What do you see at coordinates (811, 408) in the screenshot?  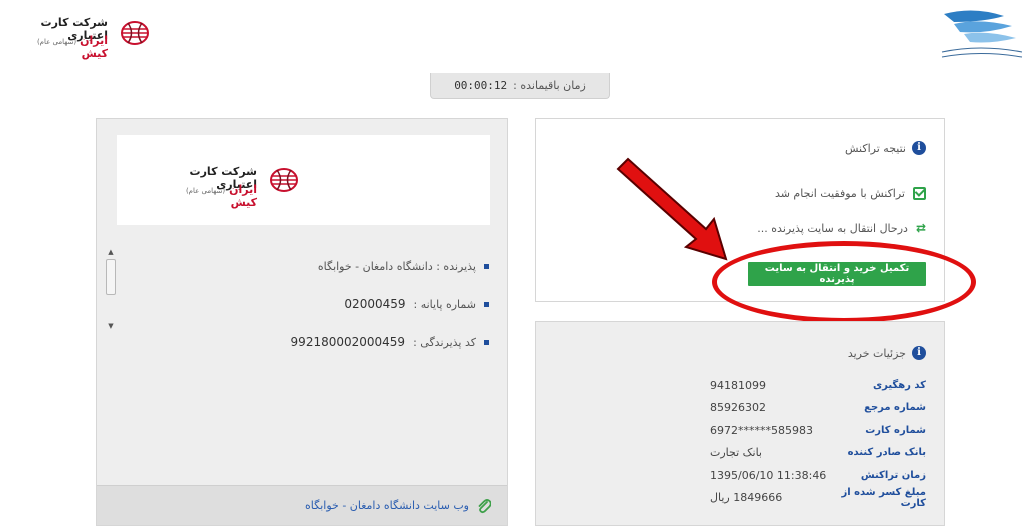 I see `table-row: شماره مرجع 85926302` at bounding box center [811, 408].